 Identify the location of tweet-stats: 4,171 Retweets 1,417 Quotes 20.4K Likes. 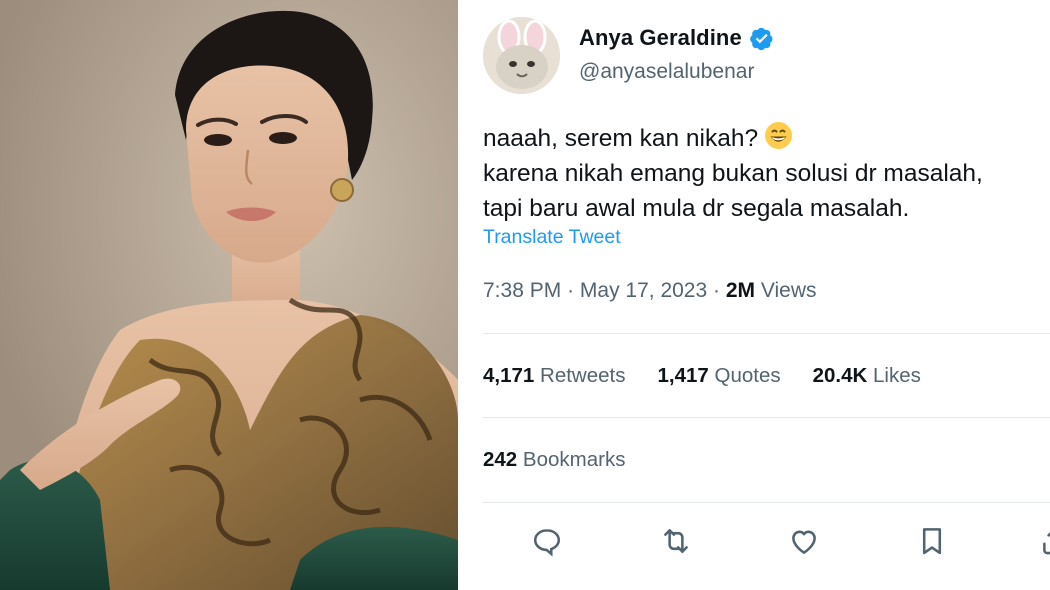
(702, 376).